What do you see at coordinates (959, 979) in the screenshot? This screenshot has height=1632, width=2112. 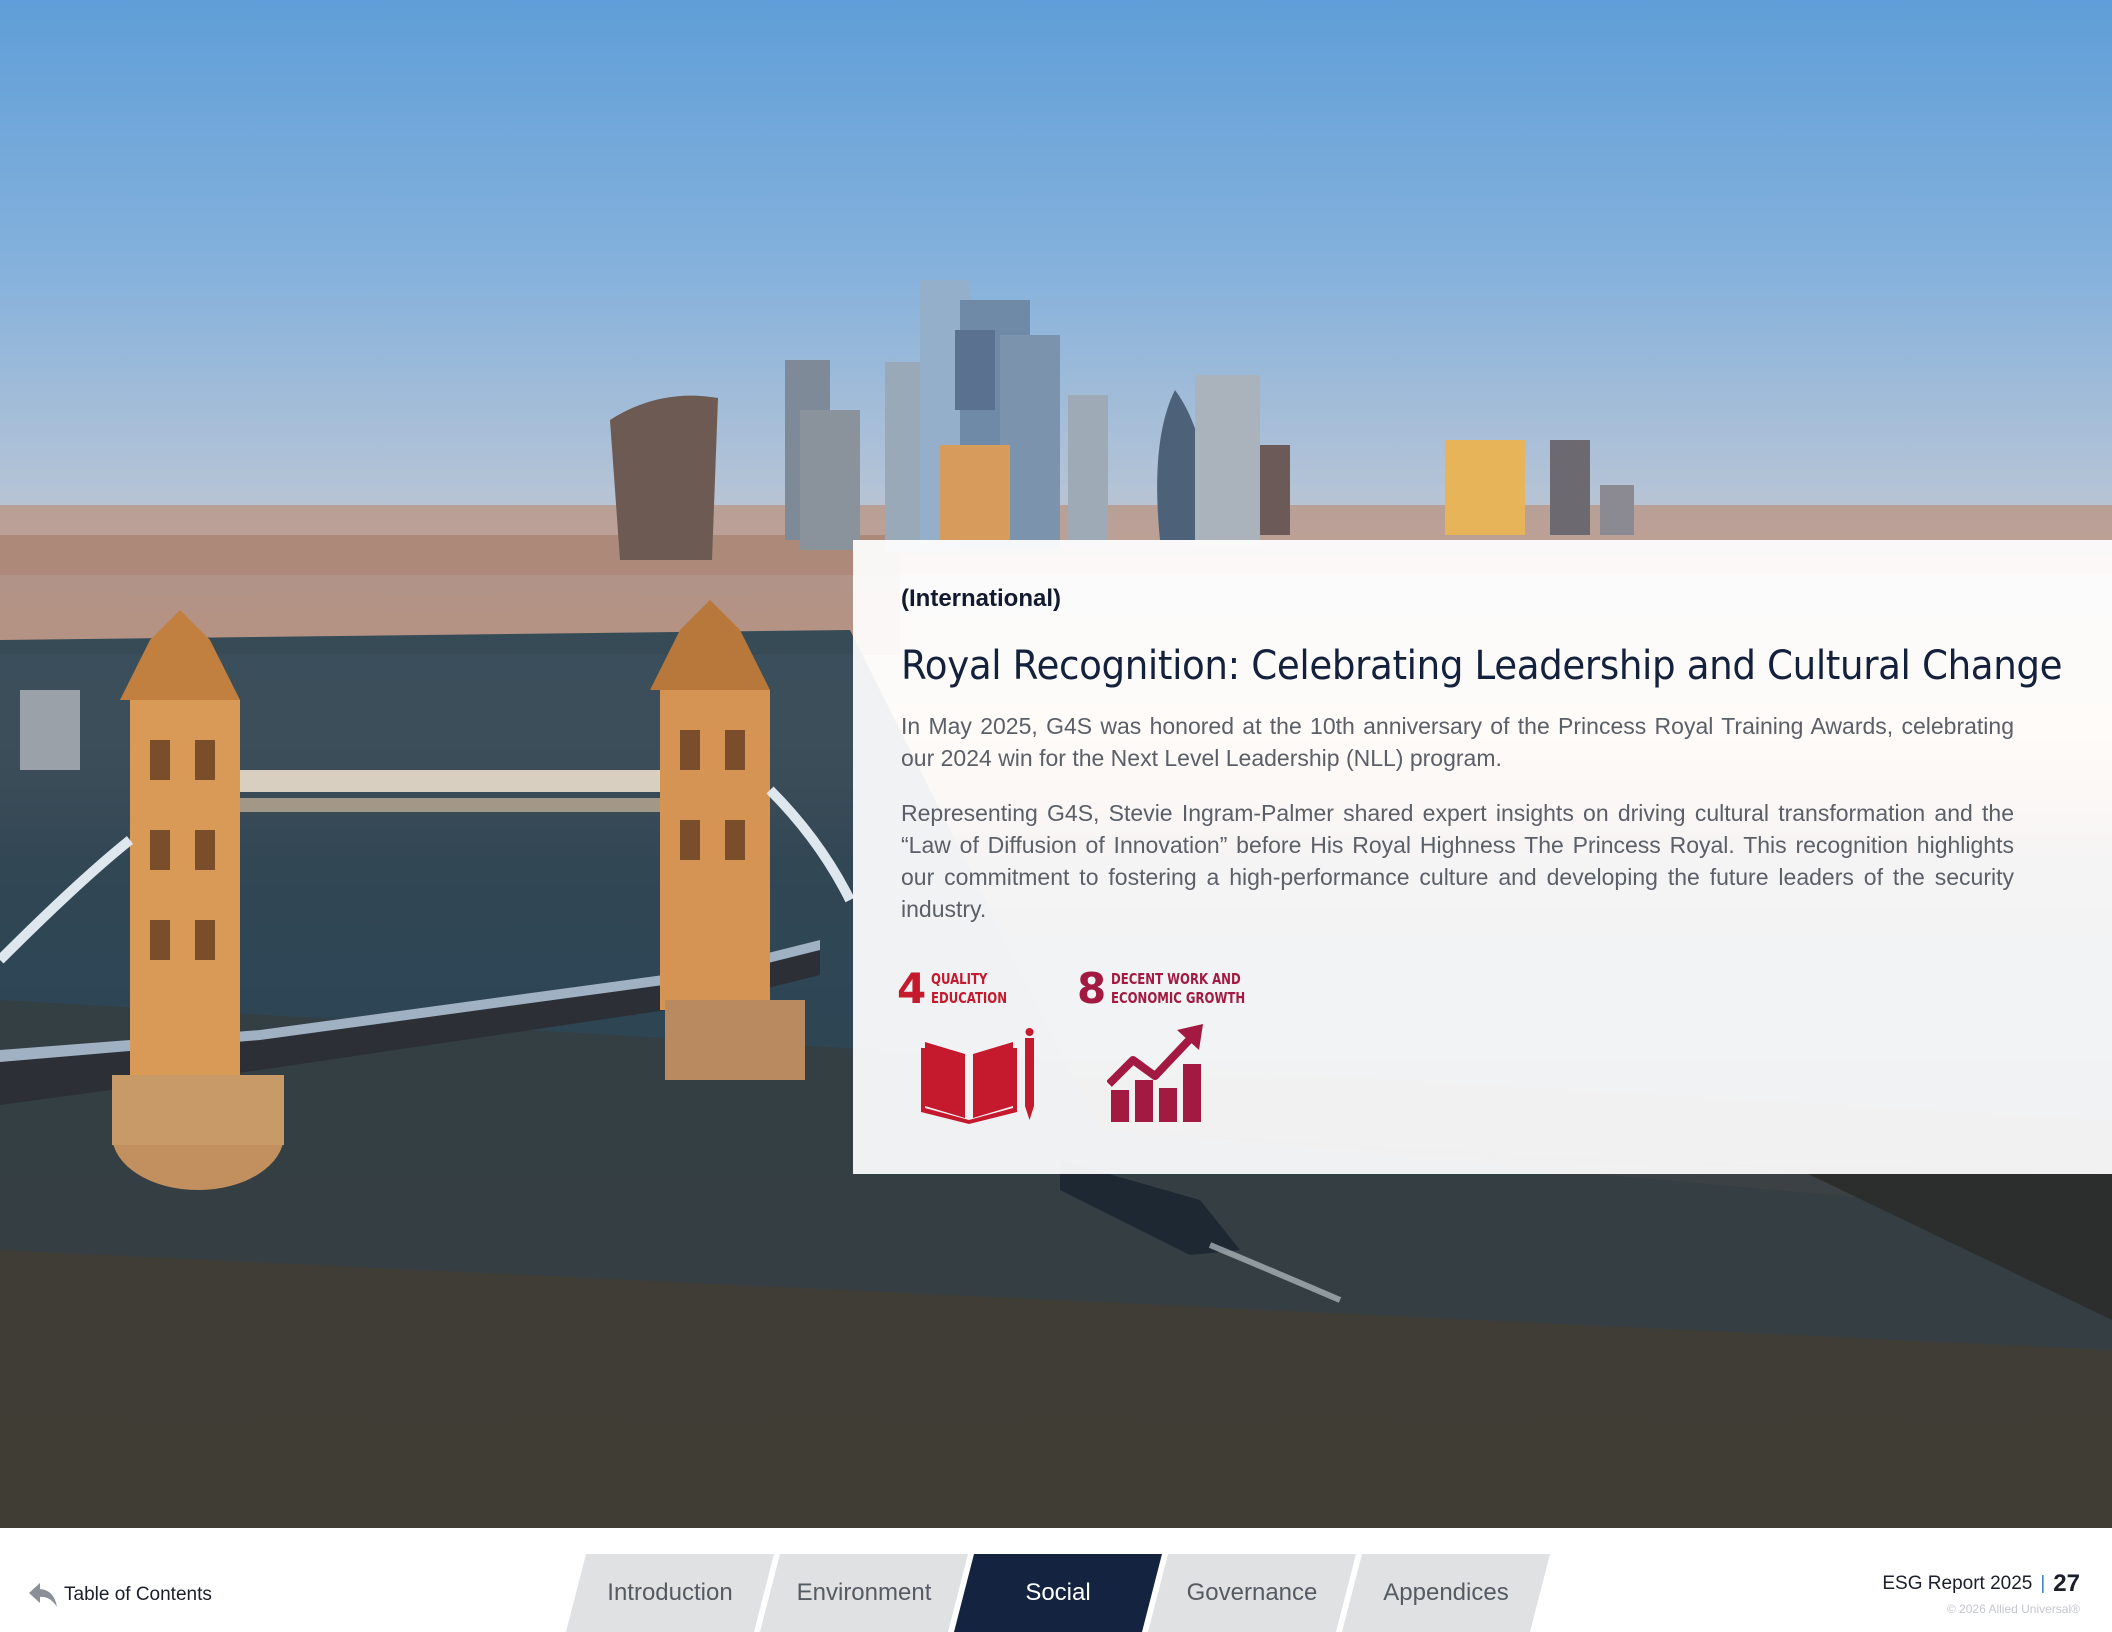 I see `sdg-label-line1: Quality` at bounding box center [959, 979].